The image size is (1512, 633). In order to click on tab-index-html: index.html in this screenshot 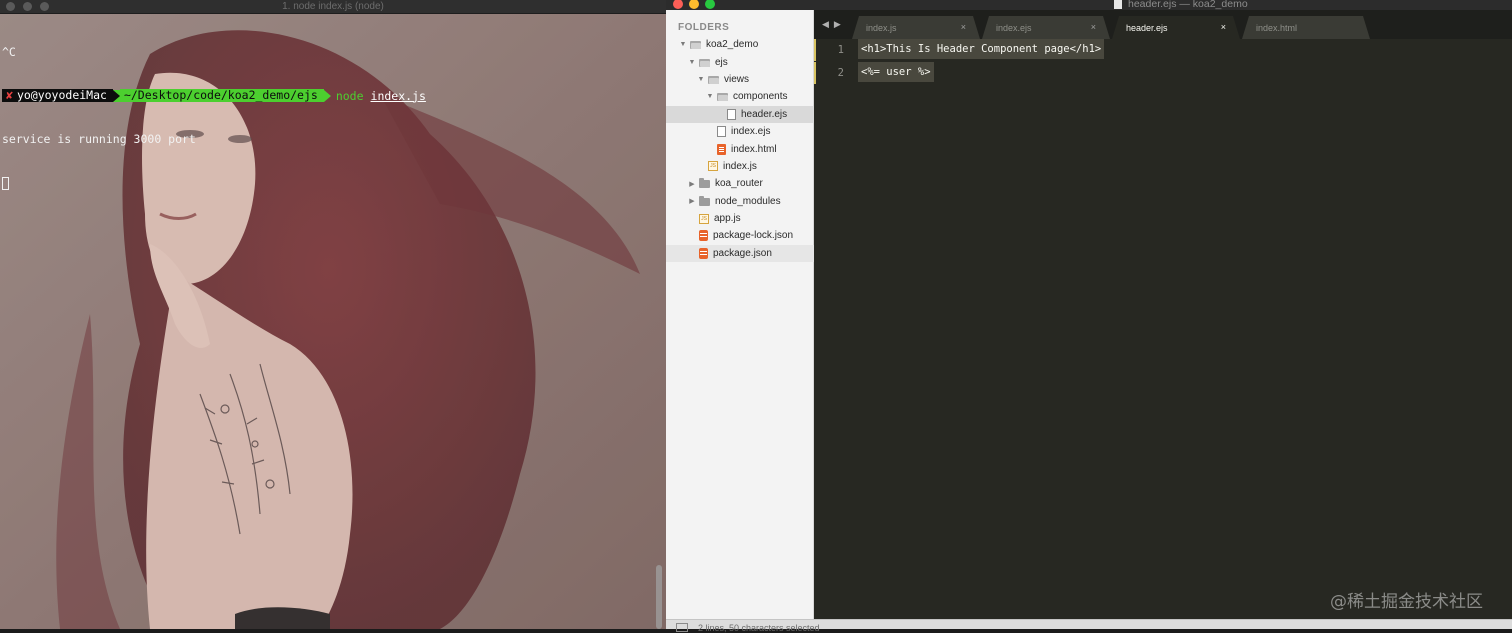, I will do `click(1306, 27)`.